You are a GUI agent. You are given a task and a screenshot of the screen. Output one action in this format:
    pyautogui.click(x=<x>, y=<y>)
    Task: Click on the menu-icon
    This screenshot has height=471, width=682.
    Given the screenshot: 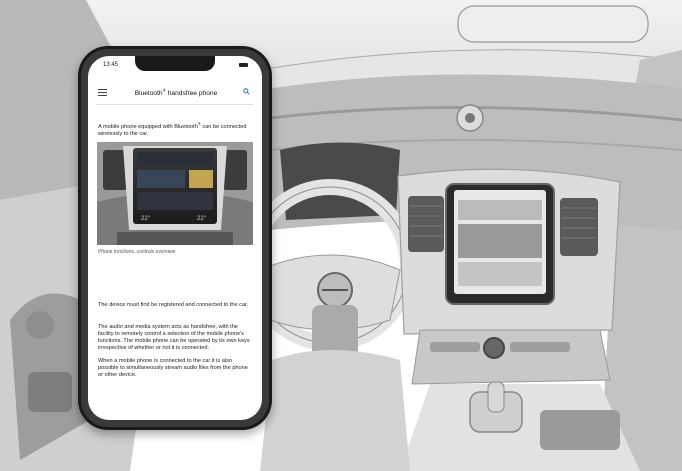 What is the action you would take?
    pyautogui.click(x=102, y=92)
    